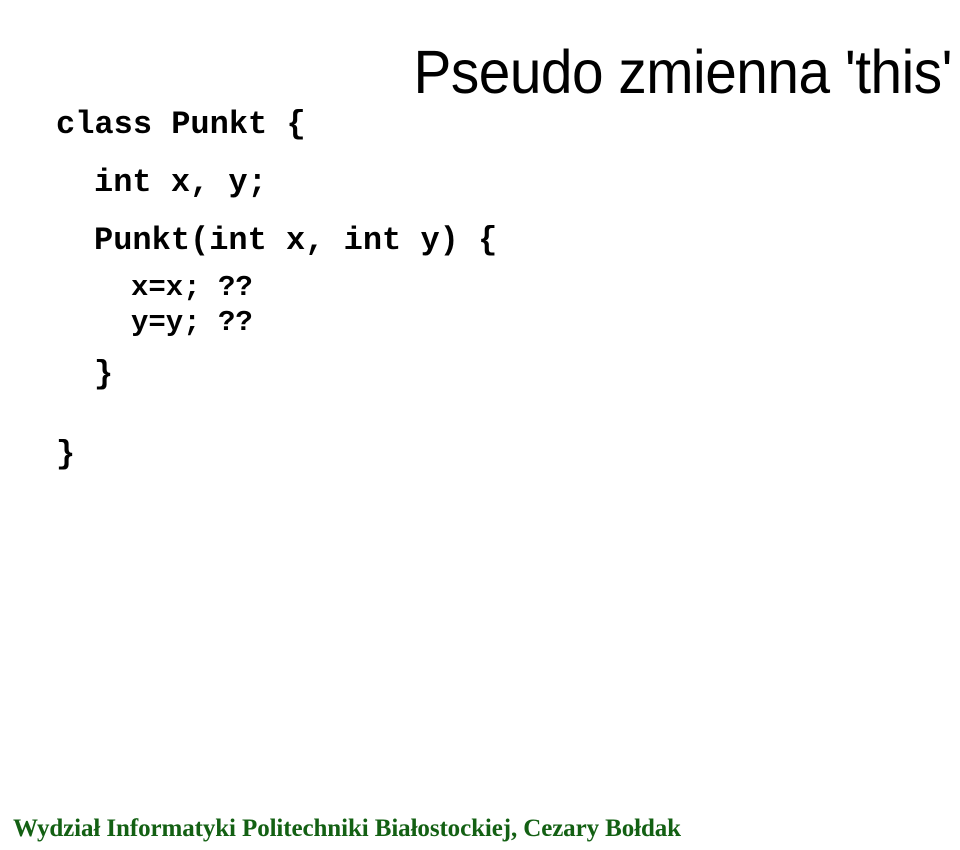 This screenshot has height=850, width=960. Describe the element at coordinates (296, 240) in the screenshot. I see `code-line: Punkt(int x, int y) {` at that location.